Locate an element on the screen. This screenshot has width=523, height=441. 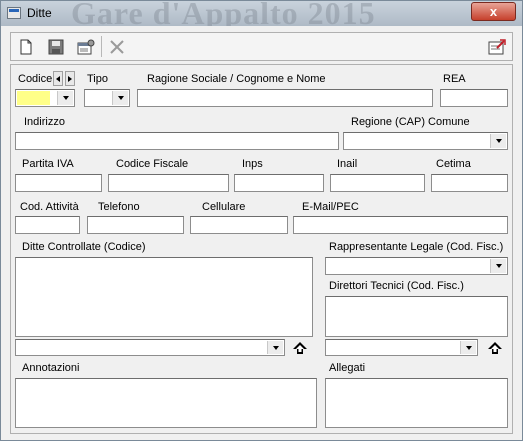
ditte-controllate-add-button is located at coordinates (300, 348).